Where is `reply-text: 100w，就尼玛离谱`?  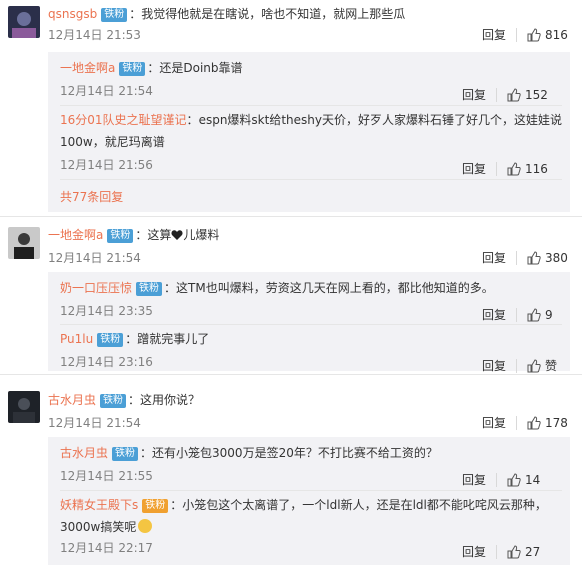 reply-text: 100w，就尼玛离谱 is located at coordinates (112, 142).